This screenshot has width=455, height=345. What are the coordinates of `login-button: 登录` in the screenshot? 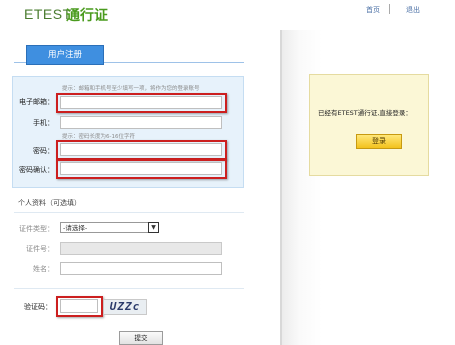 It's located at (379, 141).